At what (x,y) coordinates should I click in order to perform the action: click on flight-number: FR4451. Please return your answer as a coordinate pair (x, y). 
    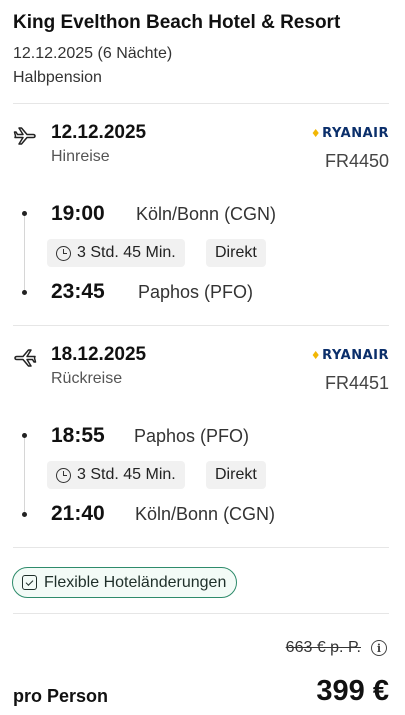
    Looking at the image, I should click on (356, 383).